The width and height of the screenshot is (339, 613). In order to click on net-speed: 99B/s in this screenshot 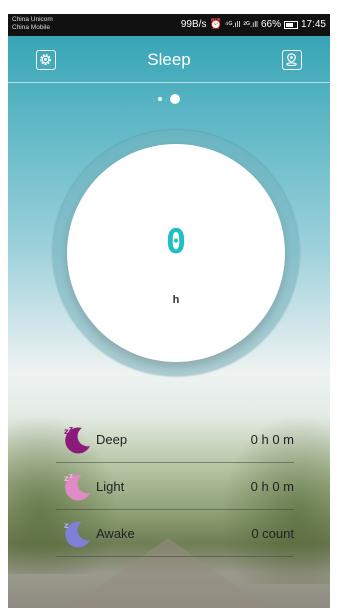, I will do `click(193, 24)`.